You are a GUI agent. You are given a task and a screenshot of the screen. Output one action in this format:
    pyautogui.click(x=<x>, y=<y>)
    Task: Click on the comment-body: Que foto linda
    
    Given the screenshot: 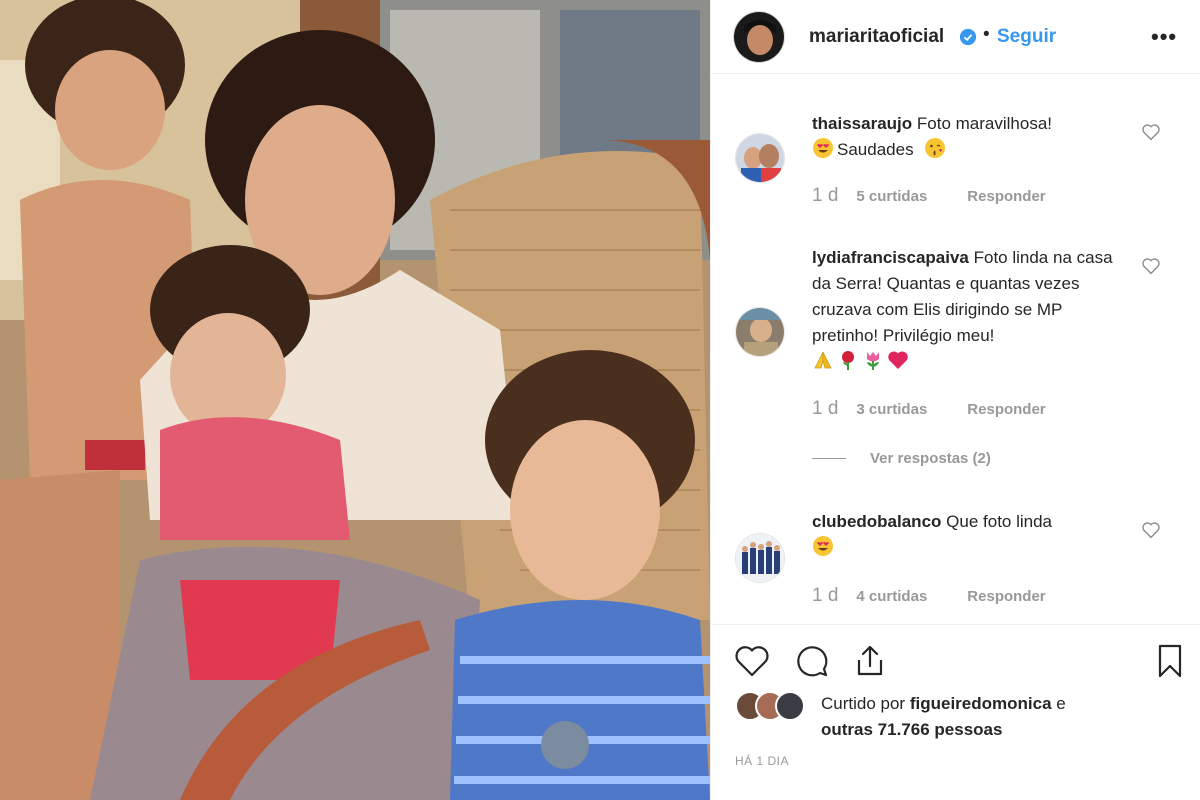 What is the action you would take?
    pyautogui.click(x=999, y=521)
    